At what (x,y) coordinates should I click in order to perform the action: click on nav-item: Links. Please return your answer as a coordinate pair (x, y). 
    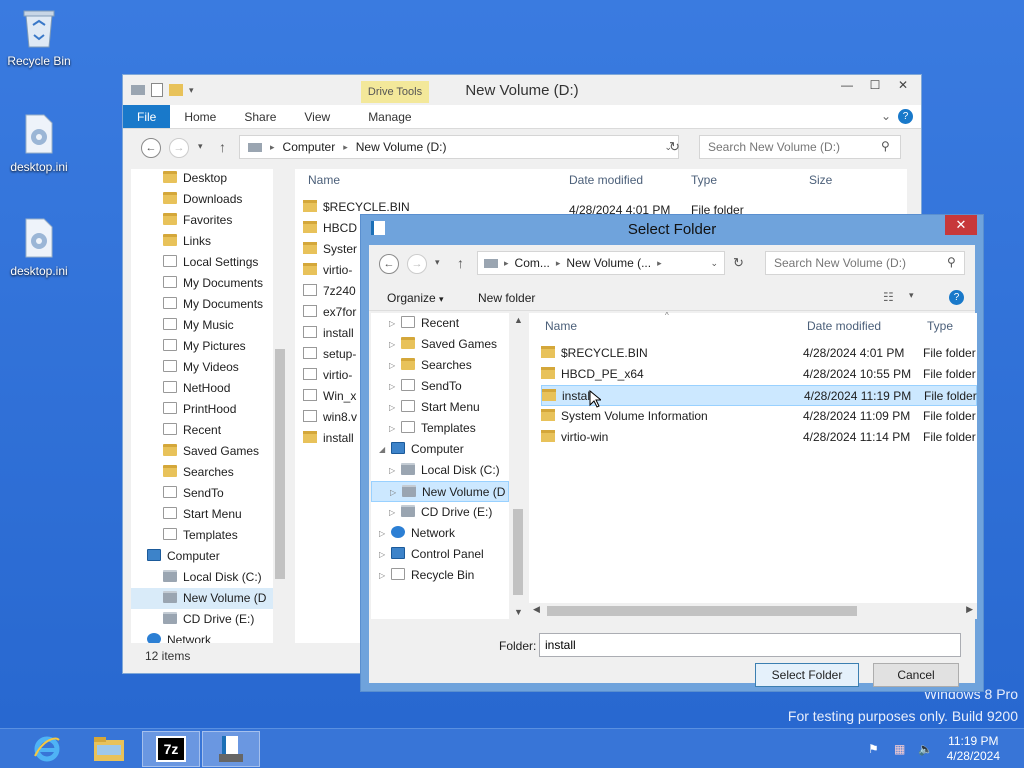
    Looking at the image, I should click on (206, 241).